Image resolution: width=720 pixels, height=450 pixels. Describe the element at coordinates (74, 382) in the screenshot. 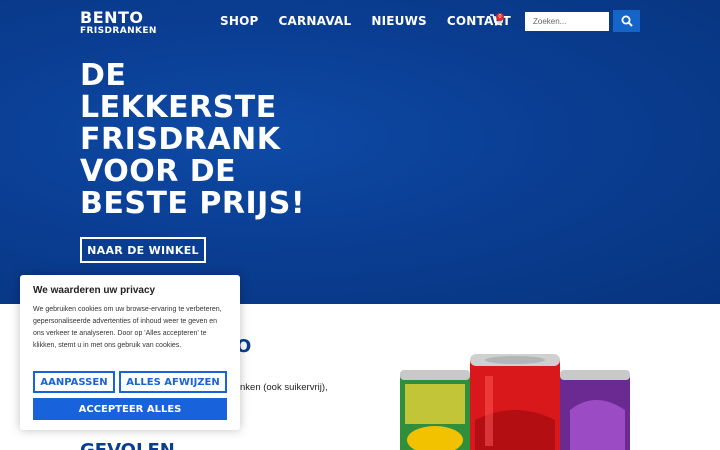

I see `customize-button: AANPASSEN` at that location.